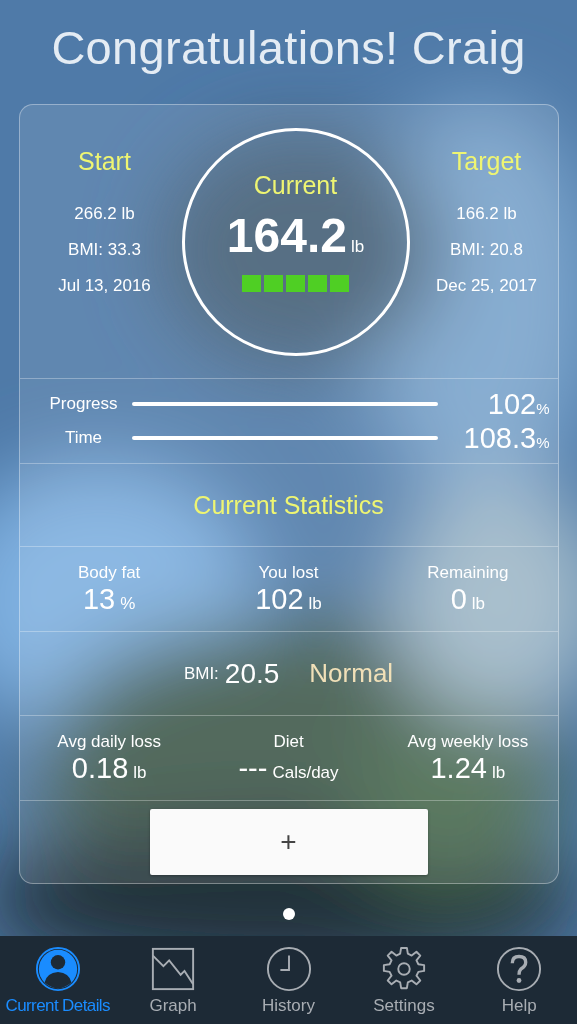 The width and height of the screenshot is (577, 1024). What do you see at coordinates (288, 572) in the screenshot?
I see `stat-label: You lost` at bounding box center [288, 572].